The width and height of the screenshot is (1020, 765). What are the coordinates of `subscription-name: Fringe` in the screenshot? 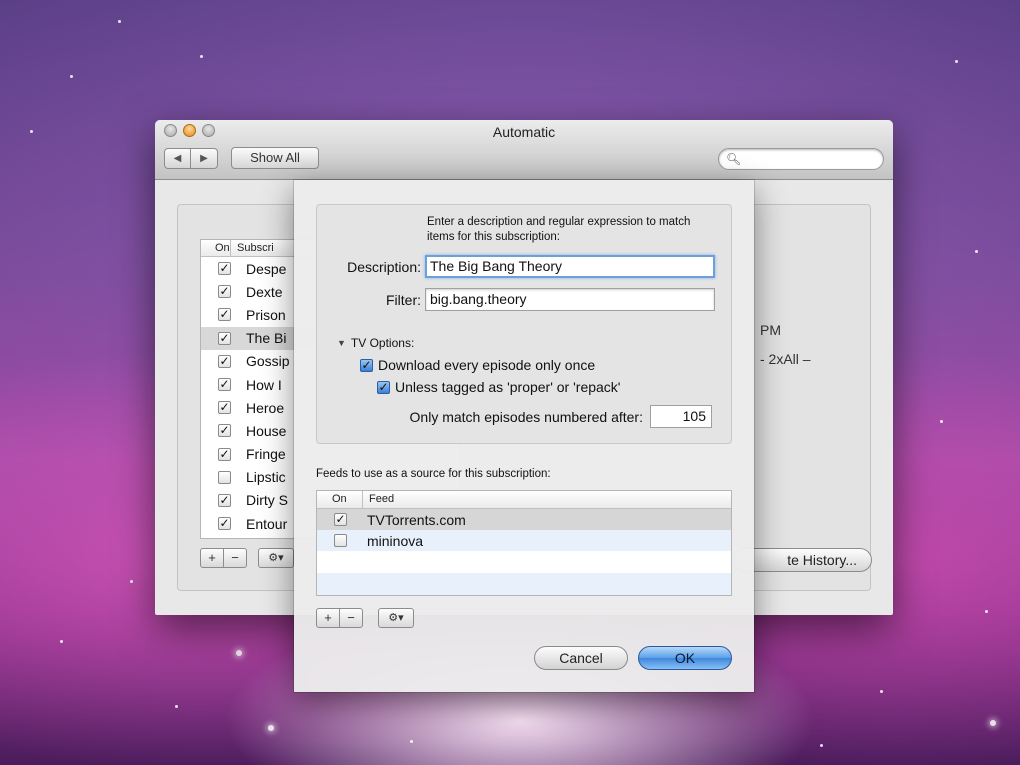 It's located at (266, 454).